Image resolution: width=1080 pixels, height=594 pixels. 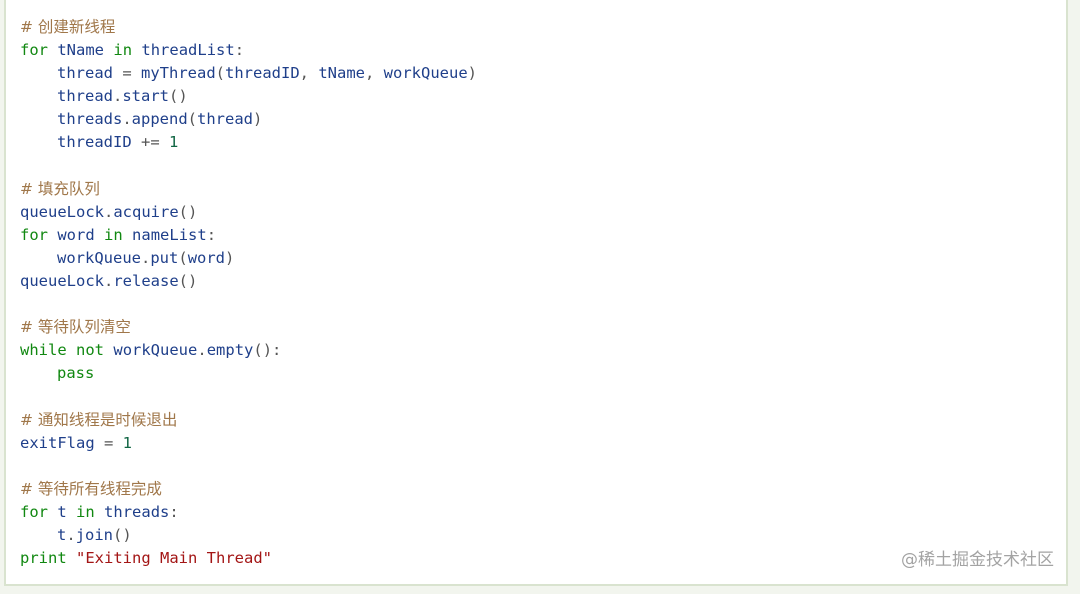 I want to click on code-line: while not workQueue.empty():, so click(x=248, y=350).